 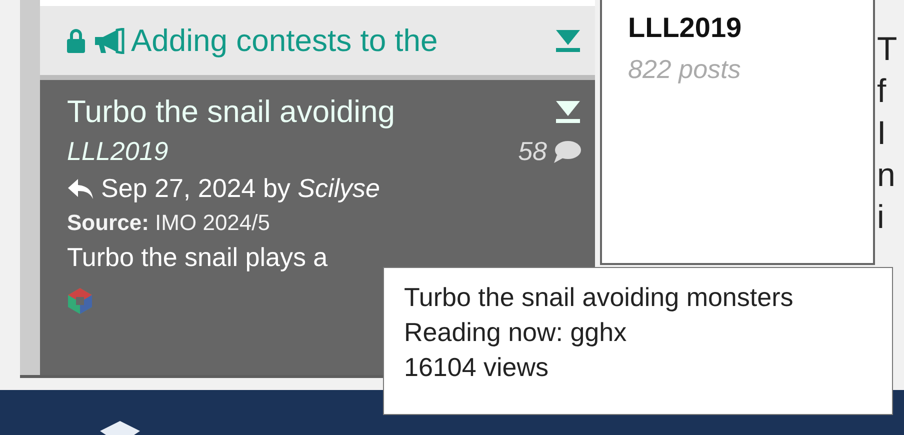 What do you see at coordinates (882, 91) in the screenshot?
I see `post-text: f` at bounding box center [882, 91].